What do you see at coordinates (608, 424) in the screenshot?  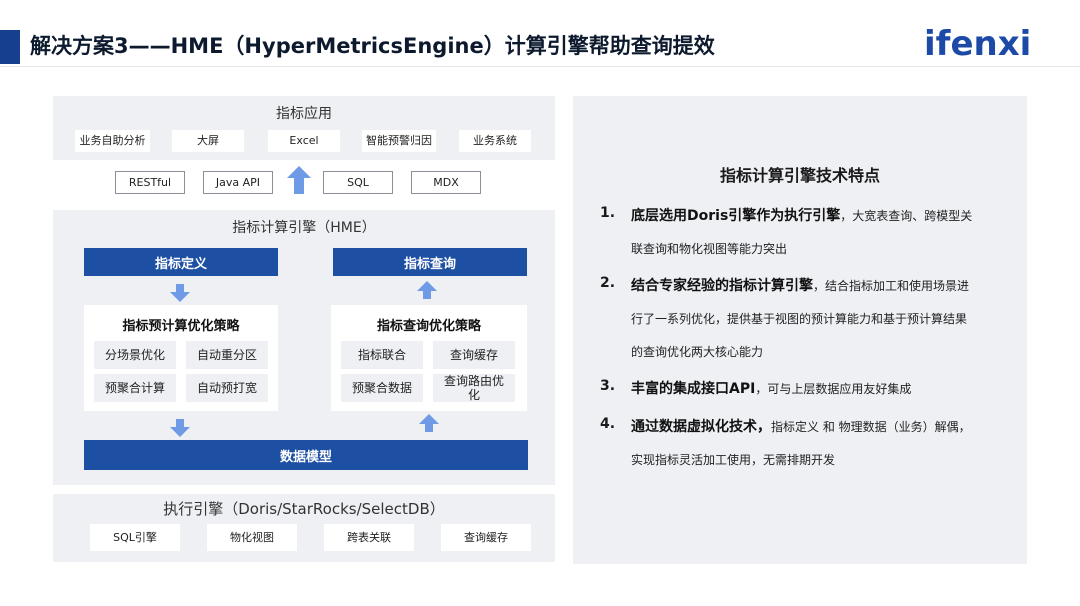 I see `feature-number: 4.` at bounding box center [608, 424].